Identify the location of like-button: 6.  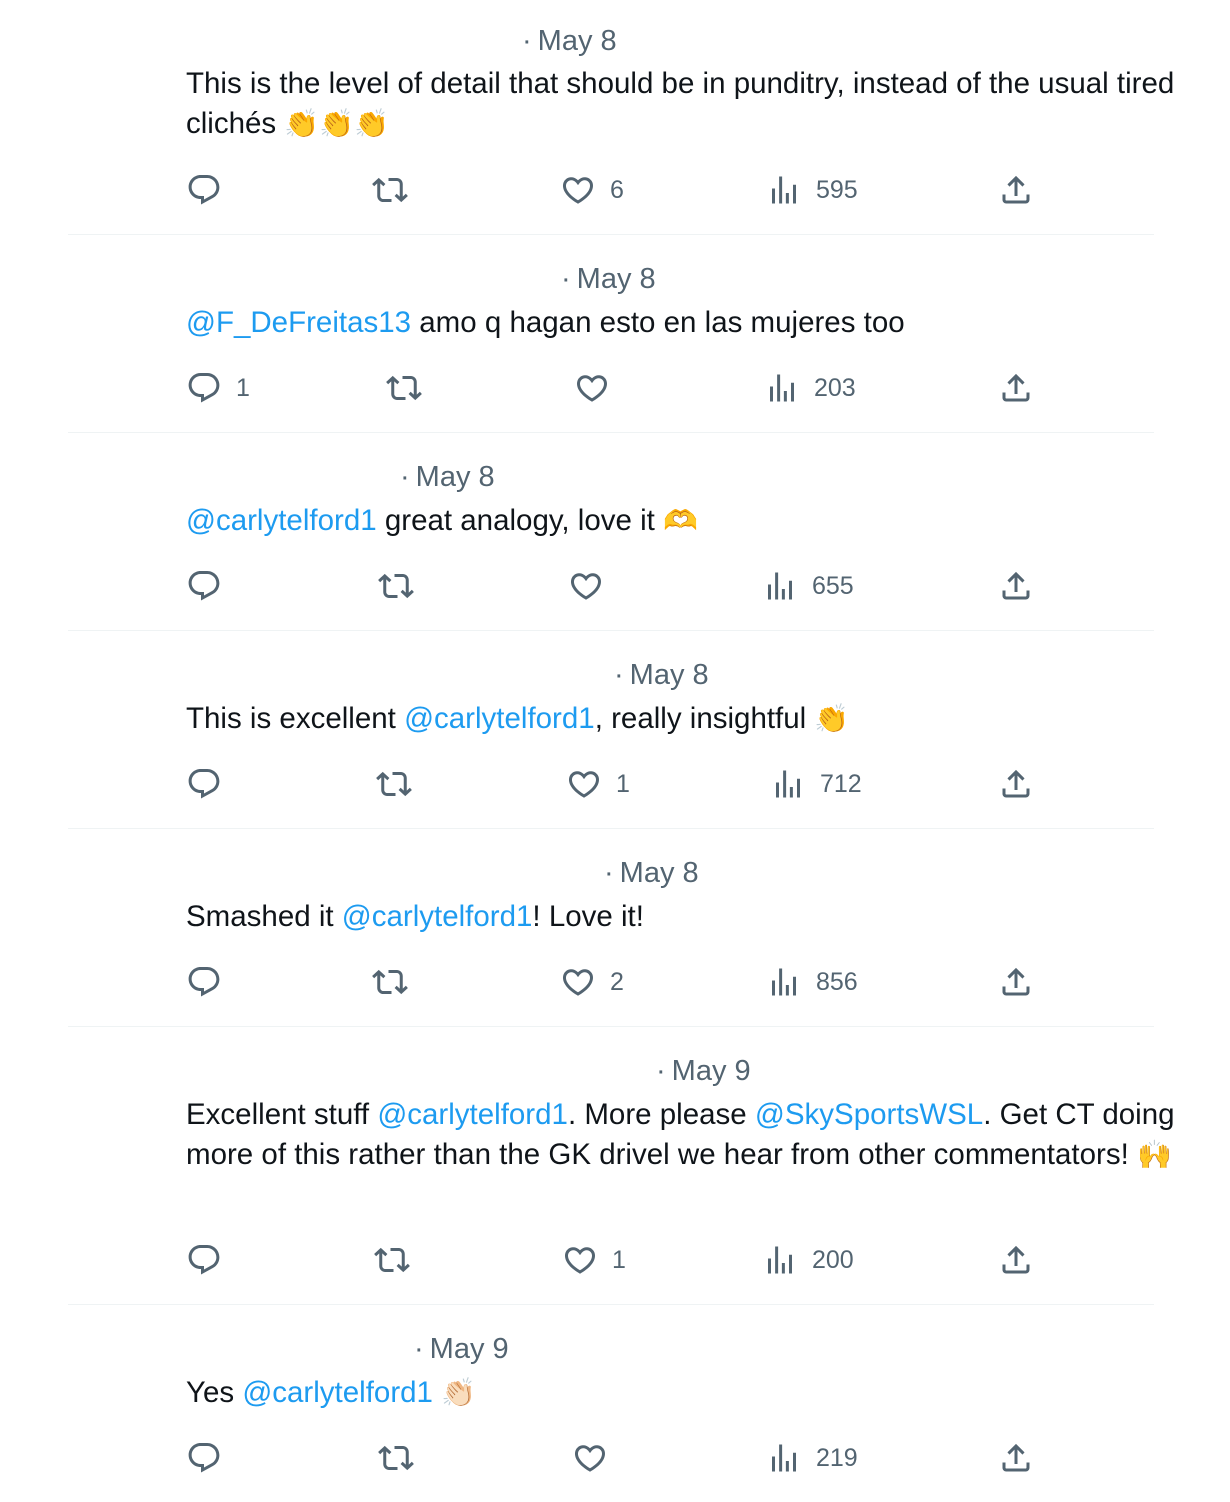
(592, 190).